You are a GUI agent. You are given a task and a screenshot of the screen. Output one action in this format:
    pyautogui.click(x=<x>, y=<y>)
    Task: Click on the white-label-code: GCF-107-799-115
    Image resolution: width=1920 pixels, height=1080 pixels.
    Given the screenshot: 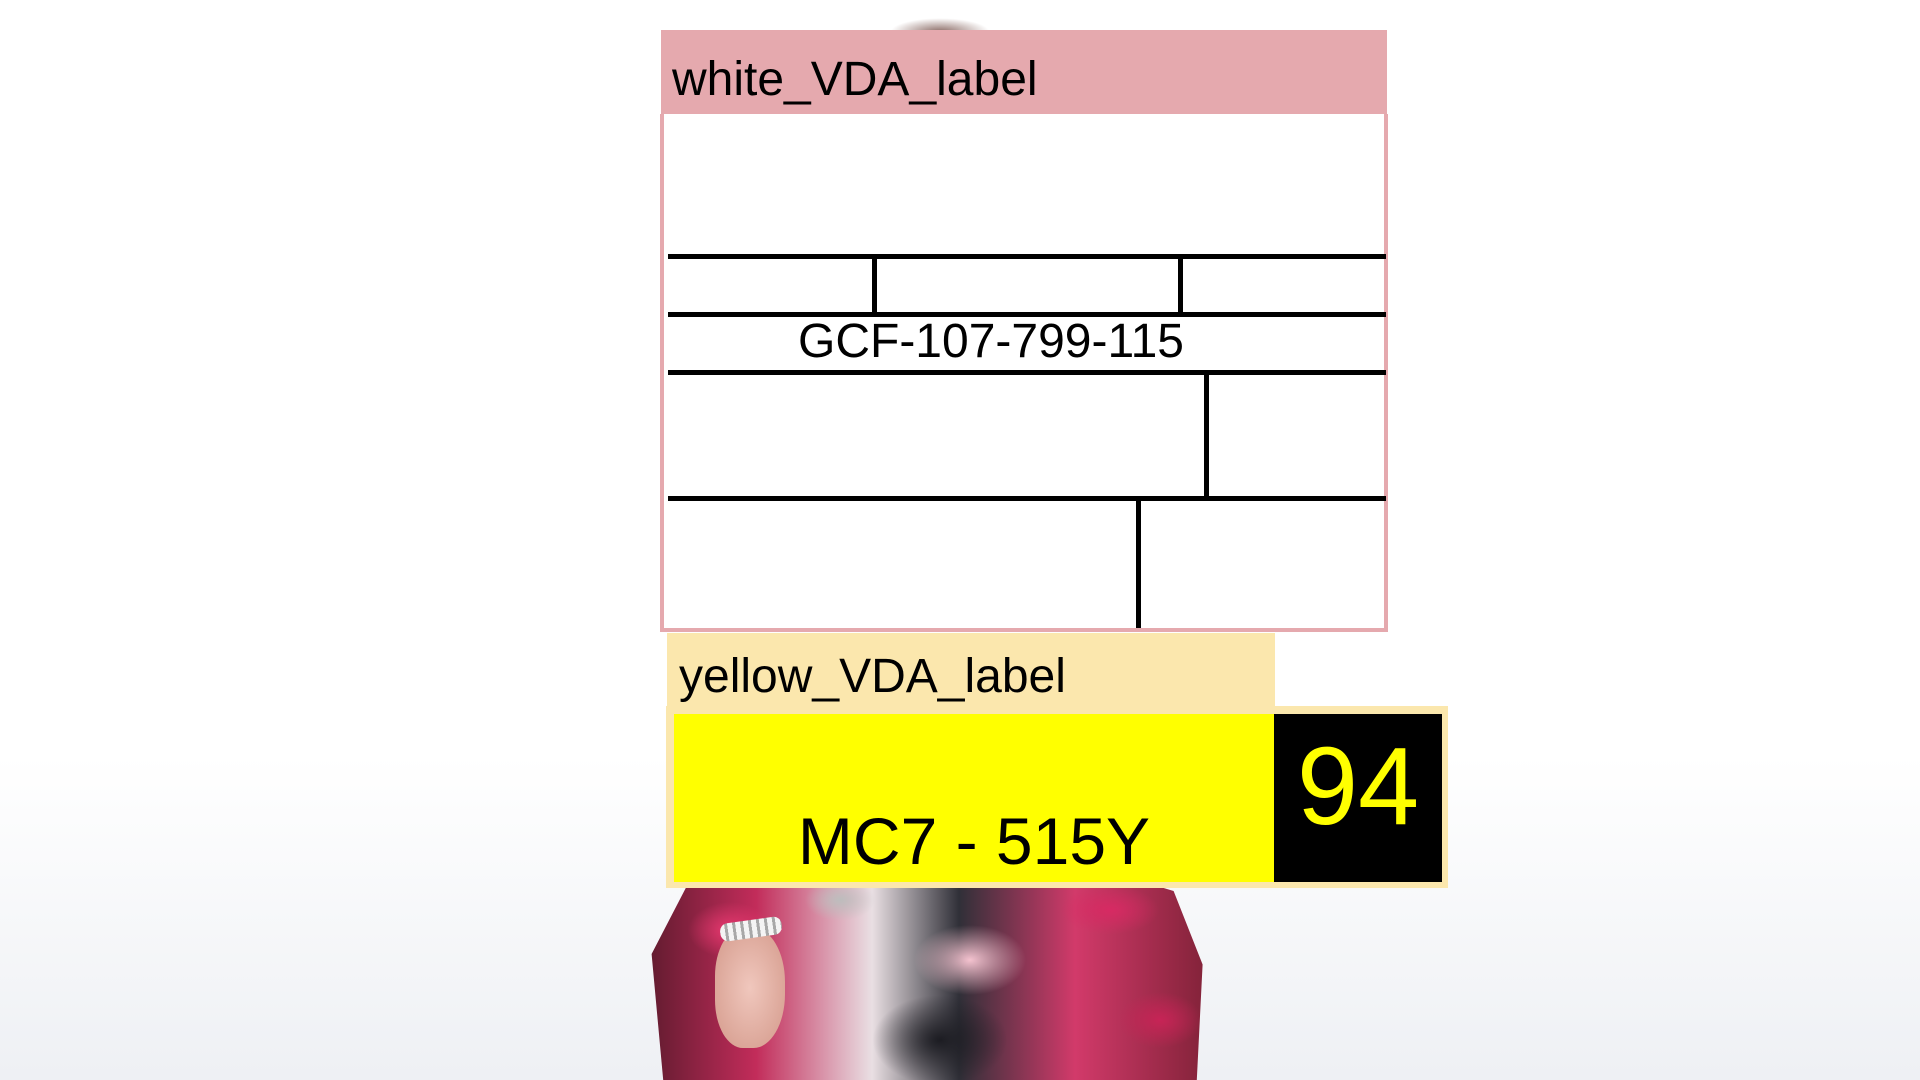 What is the action you would take?
    pyautogui.click(x=991, y=341)
    